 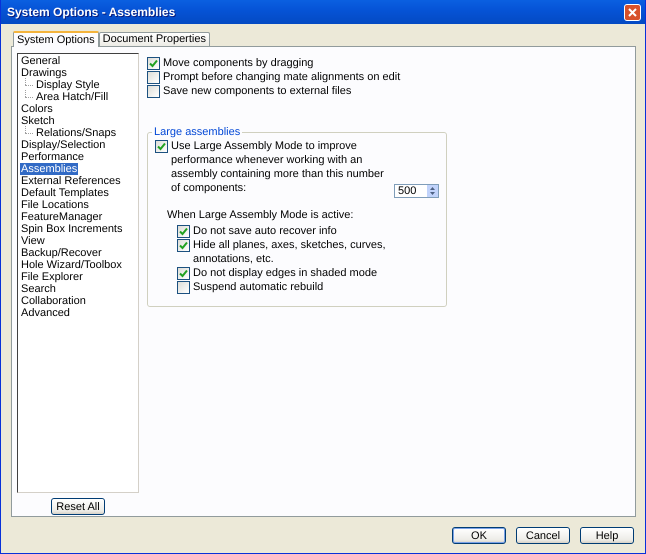 I want to click on sidebar-item: Area Hatch/Fill, so click(x=72, y=97).